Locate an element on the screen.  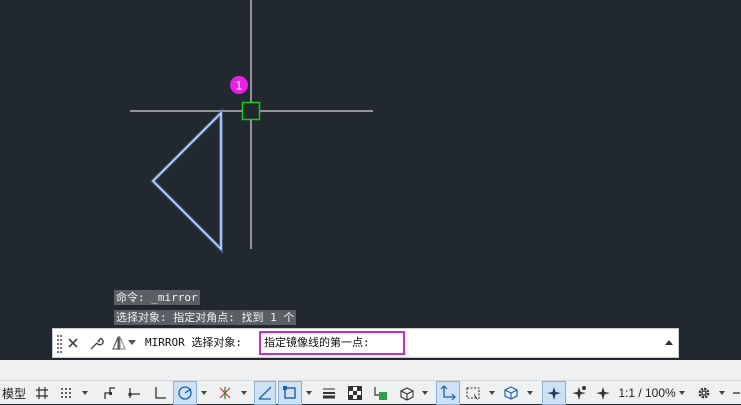
command-history-line-2: 选择对象: 指定对角点: 找到 1 个 is located at coordinates (205, 317).